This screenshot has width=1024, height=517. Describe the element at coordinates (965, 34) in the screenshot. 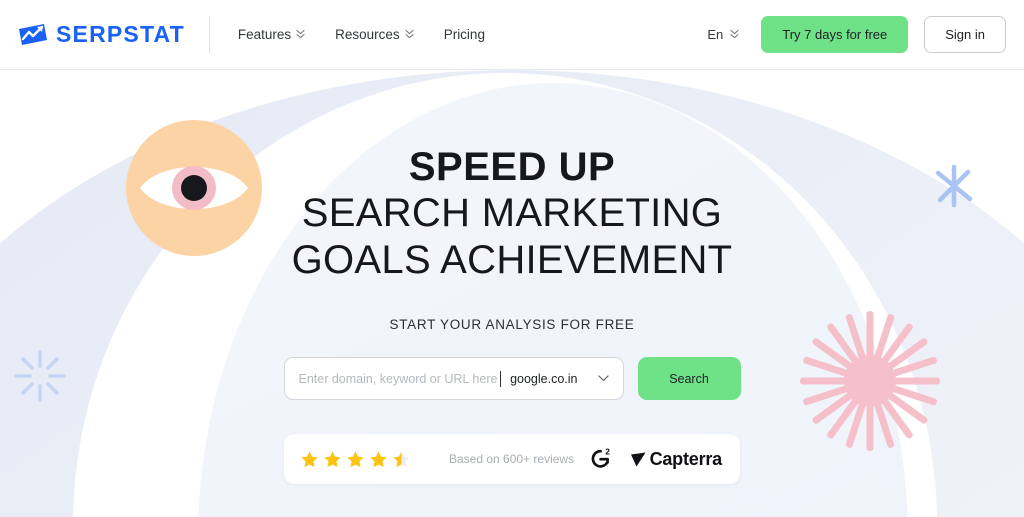

I see `sign-in-button: Sign in` at that location.